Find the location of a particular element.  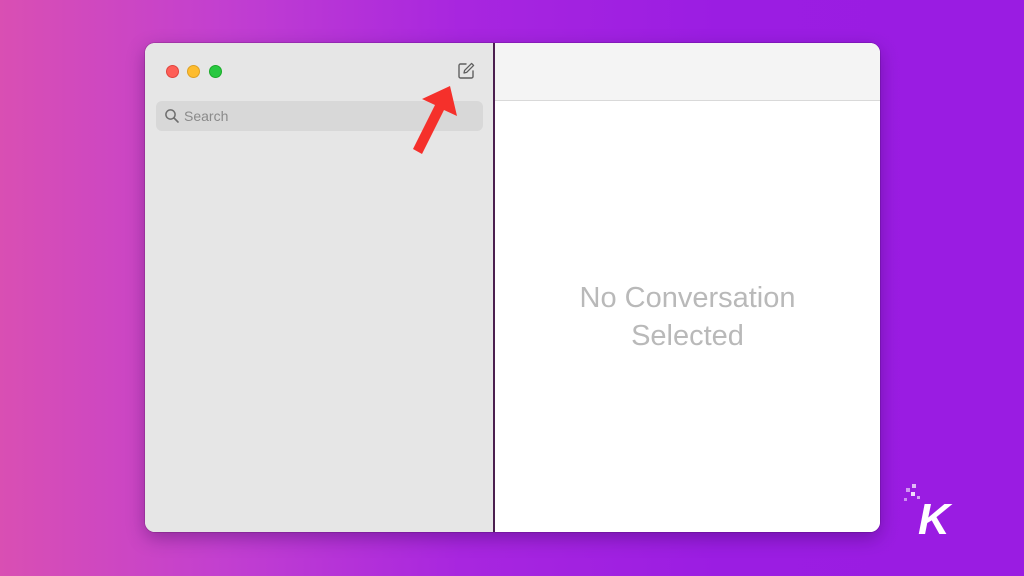

empty-state-line-1: No Conversation is located at coordinates (687, 298).